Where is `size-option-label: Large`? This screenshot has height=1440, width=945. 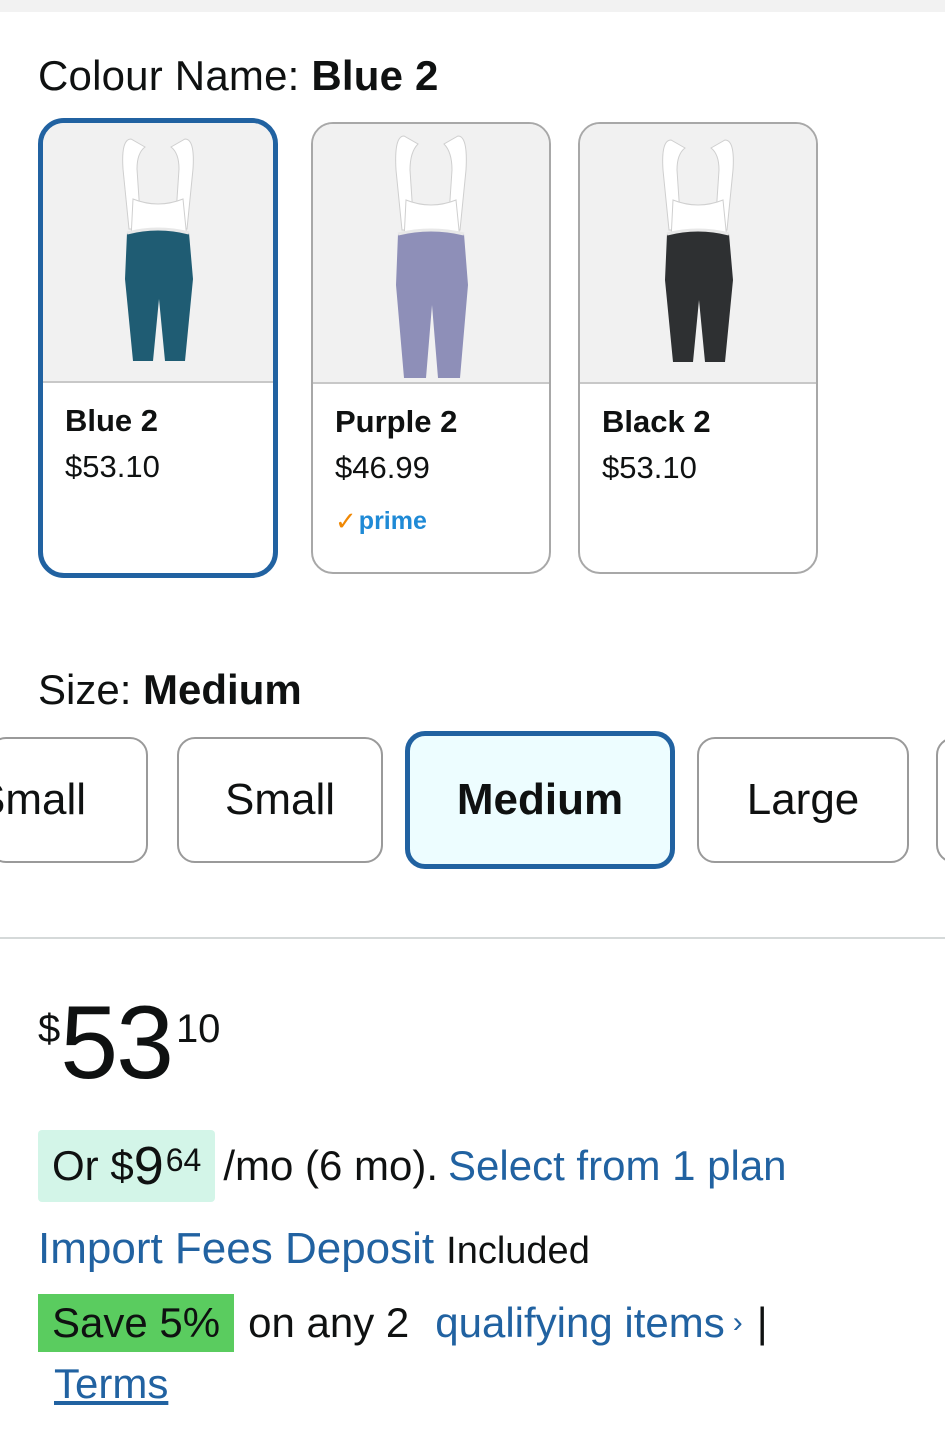 size-option-label: Large is located at coordinates (803, 799).